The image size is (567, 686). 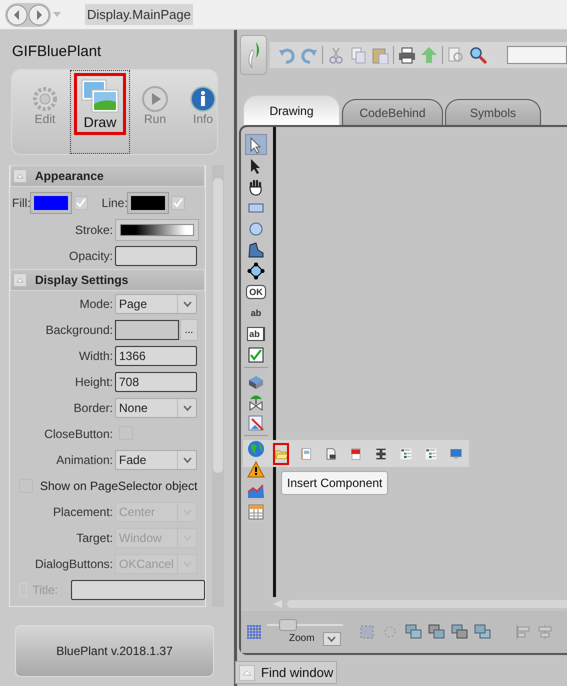 What do you see at coordinates (302, 638) in the screenshot?
I see `zoom-label: Zoom` at bounding box center [302, 638].